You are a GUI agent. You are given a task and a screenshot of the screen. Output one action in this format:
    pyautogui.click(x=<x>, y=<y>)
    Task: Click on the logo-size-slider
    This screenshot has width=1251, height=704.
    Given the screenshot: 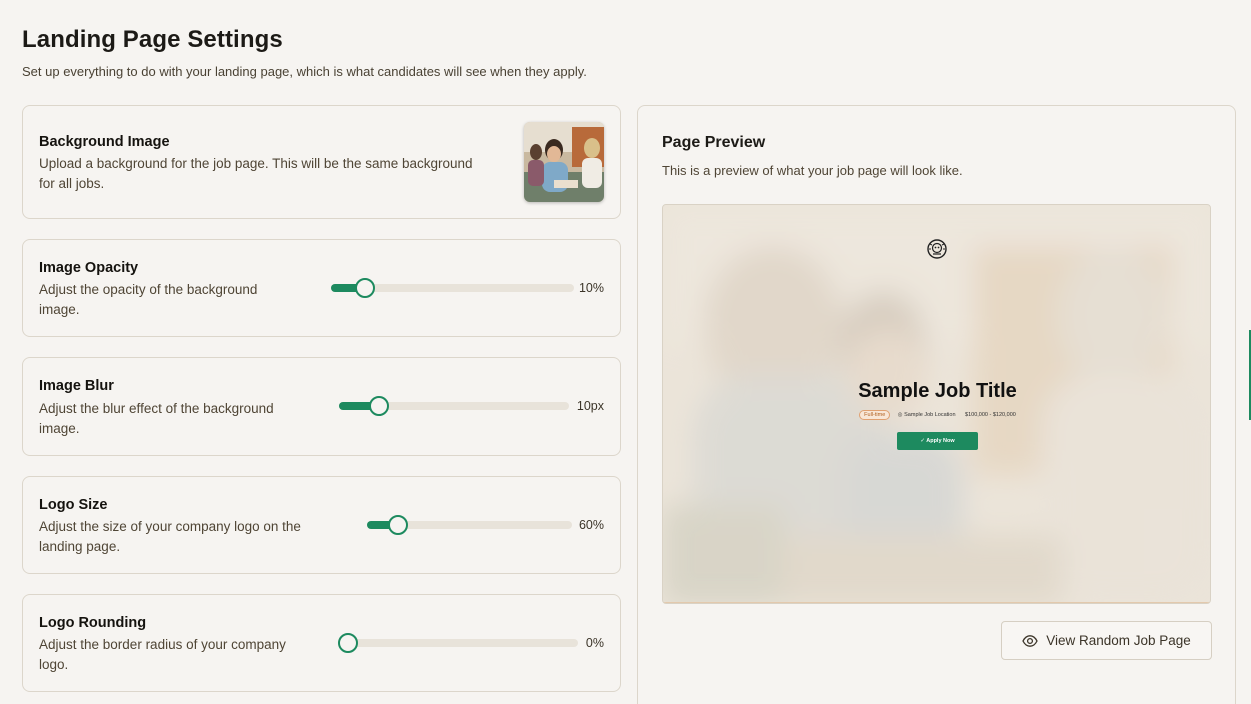 What is the action you would take?
    pyautogui.click(x=469, y=525)
    